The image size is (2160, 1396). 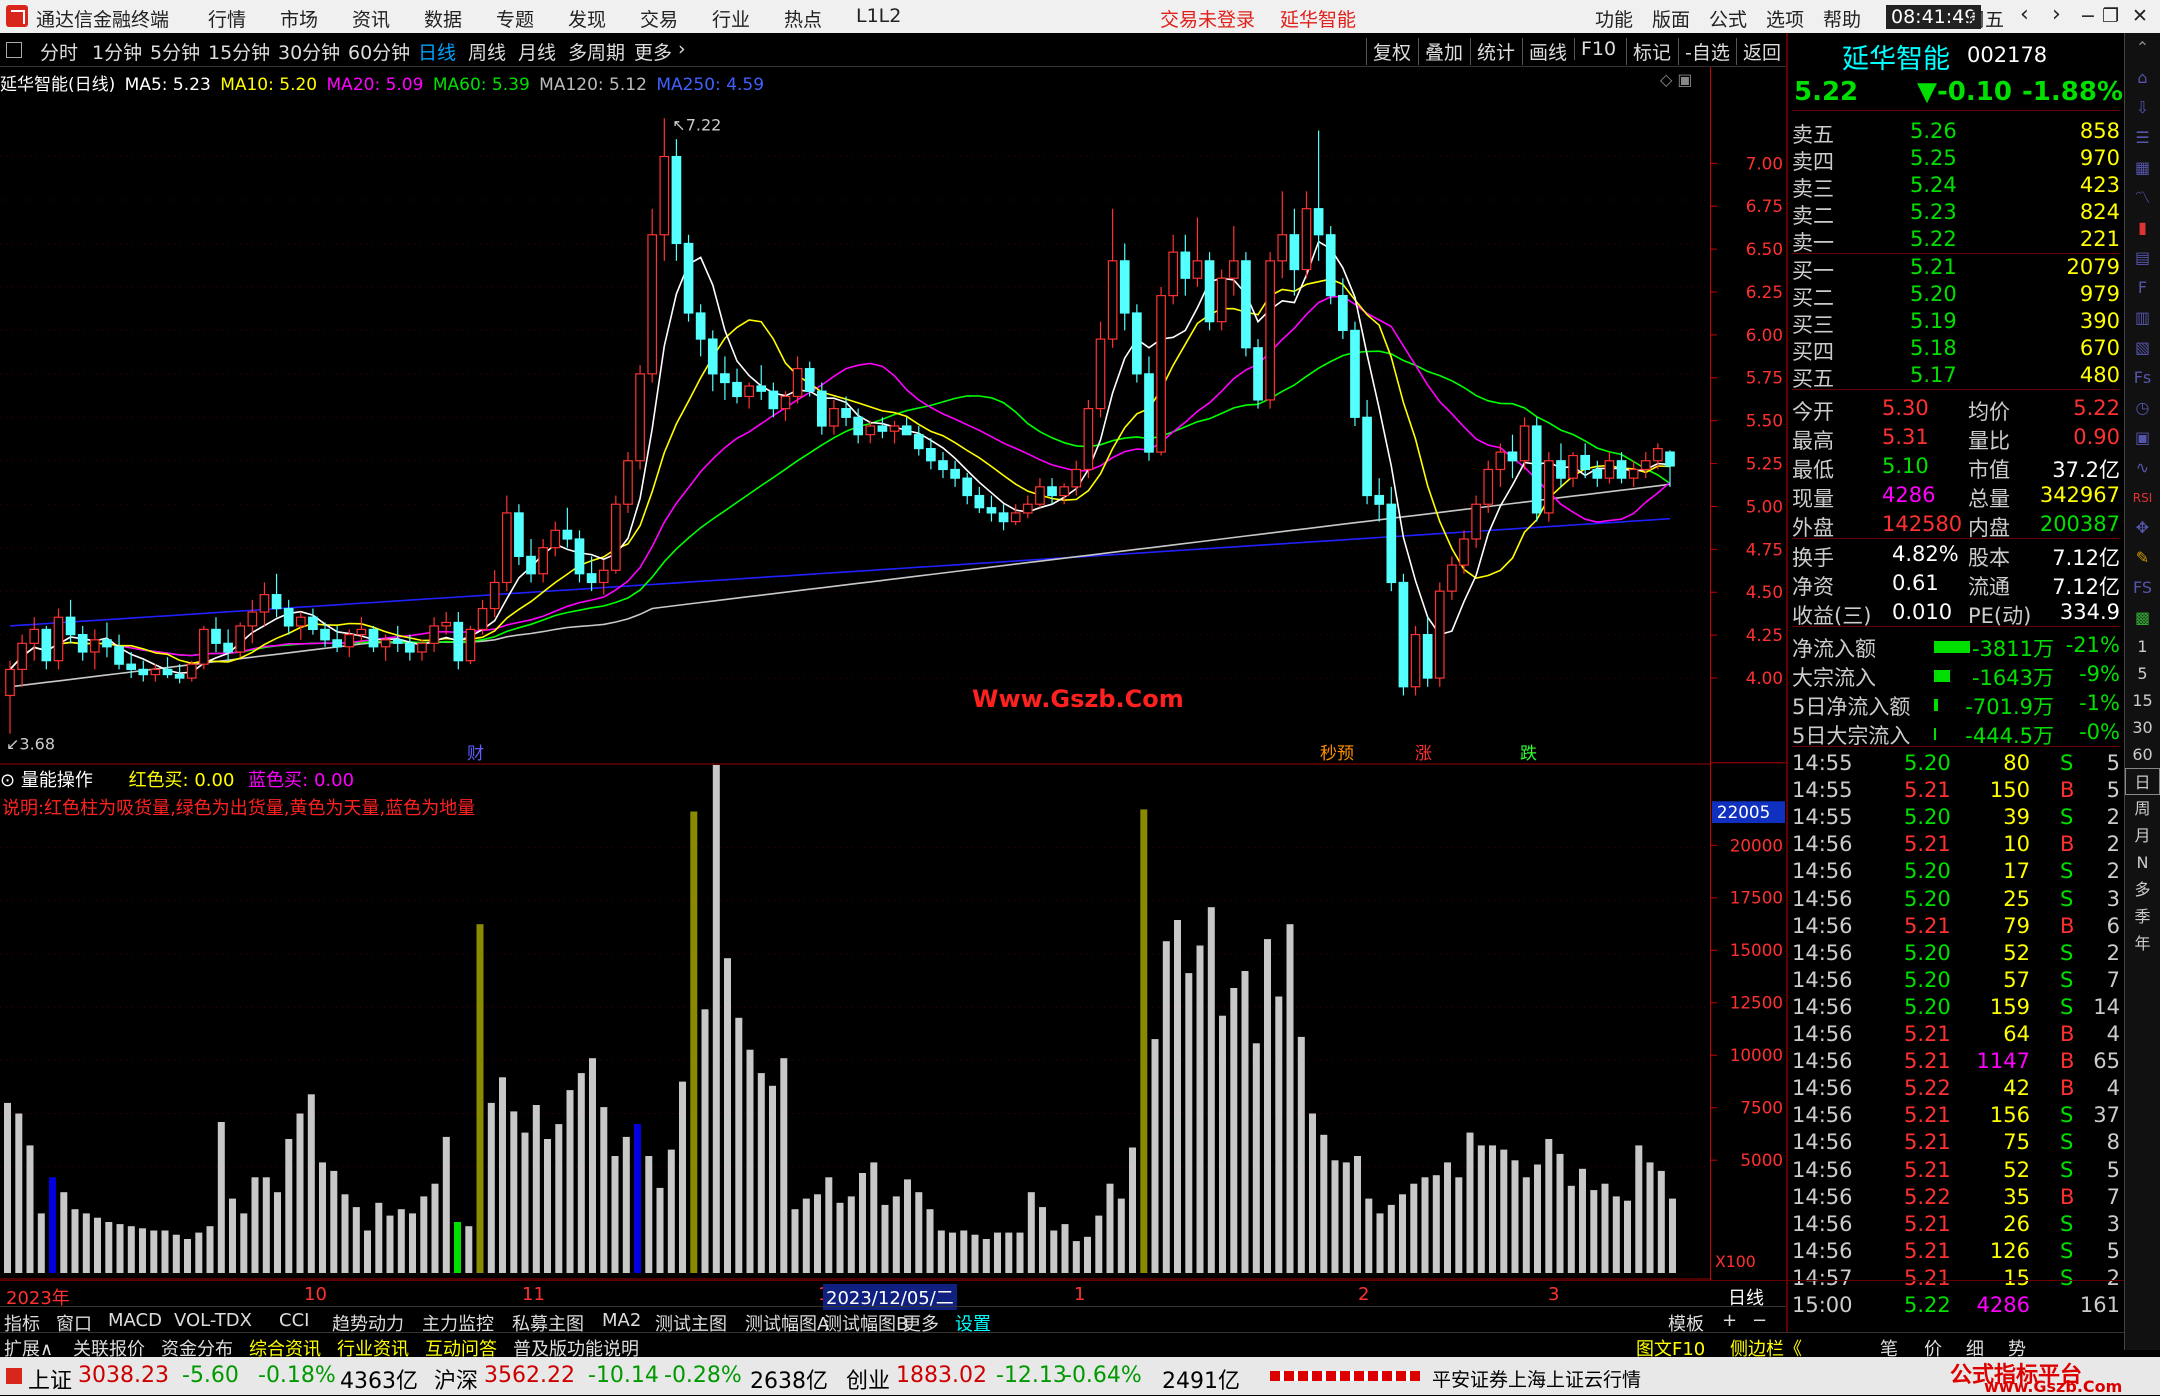 What do you see at coordinates (1758, 51) in the screenshot?
I see `return-button: 返回` at bounding box center [1758, 51].